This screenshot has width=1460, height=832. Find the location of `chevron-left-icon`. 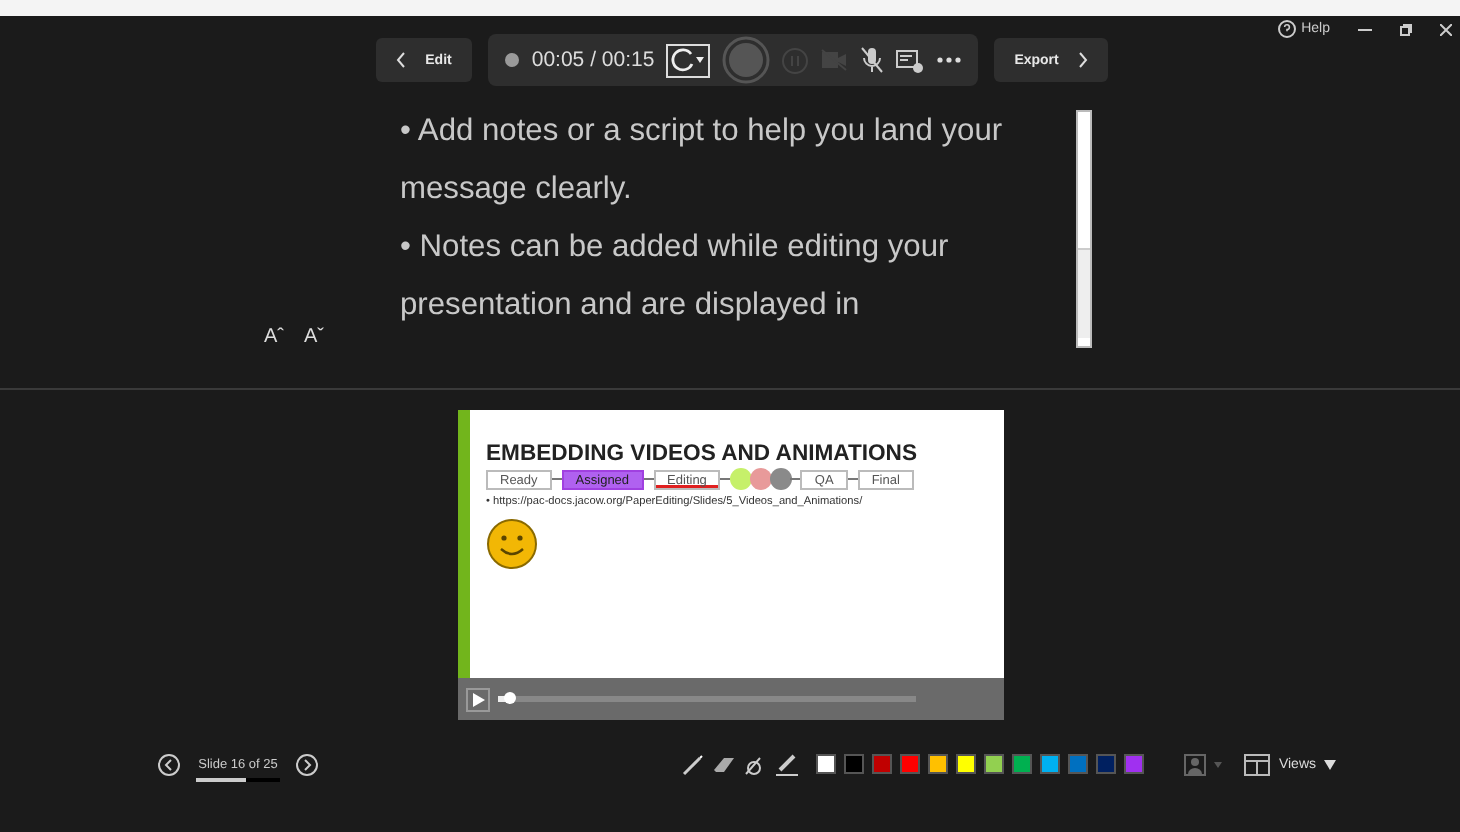

chevron-left-icon is located at coordinates (400, 60).